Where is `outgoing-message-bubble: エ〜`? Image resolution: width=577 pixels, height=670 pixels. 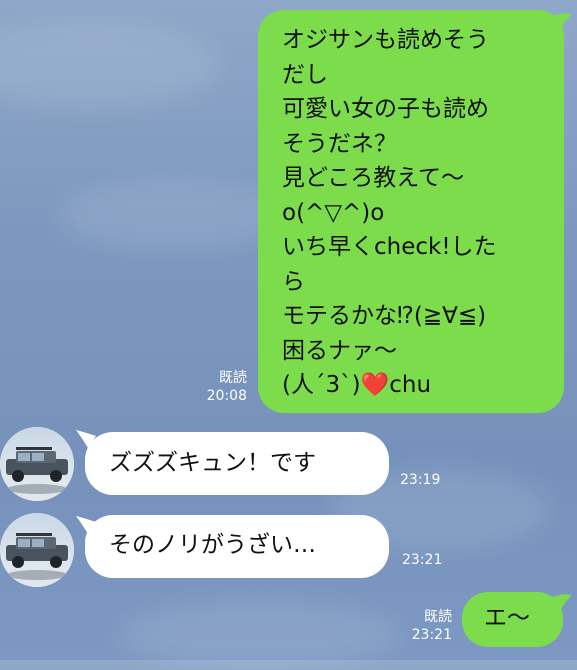
outgoing-message-bubble: エ〜 is located at coordinates (512, 619).